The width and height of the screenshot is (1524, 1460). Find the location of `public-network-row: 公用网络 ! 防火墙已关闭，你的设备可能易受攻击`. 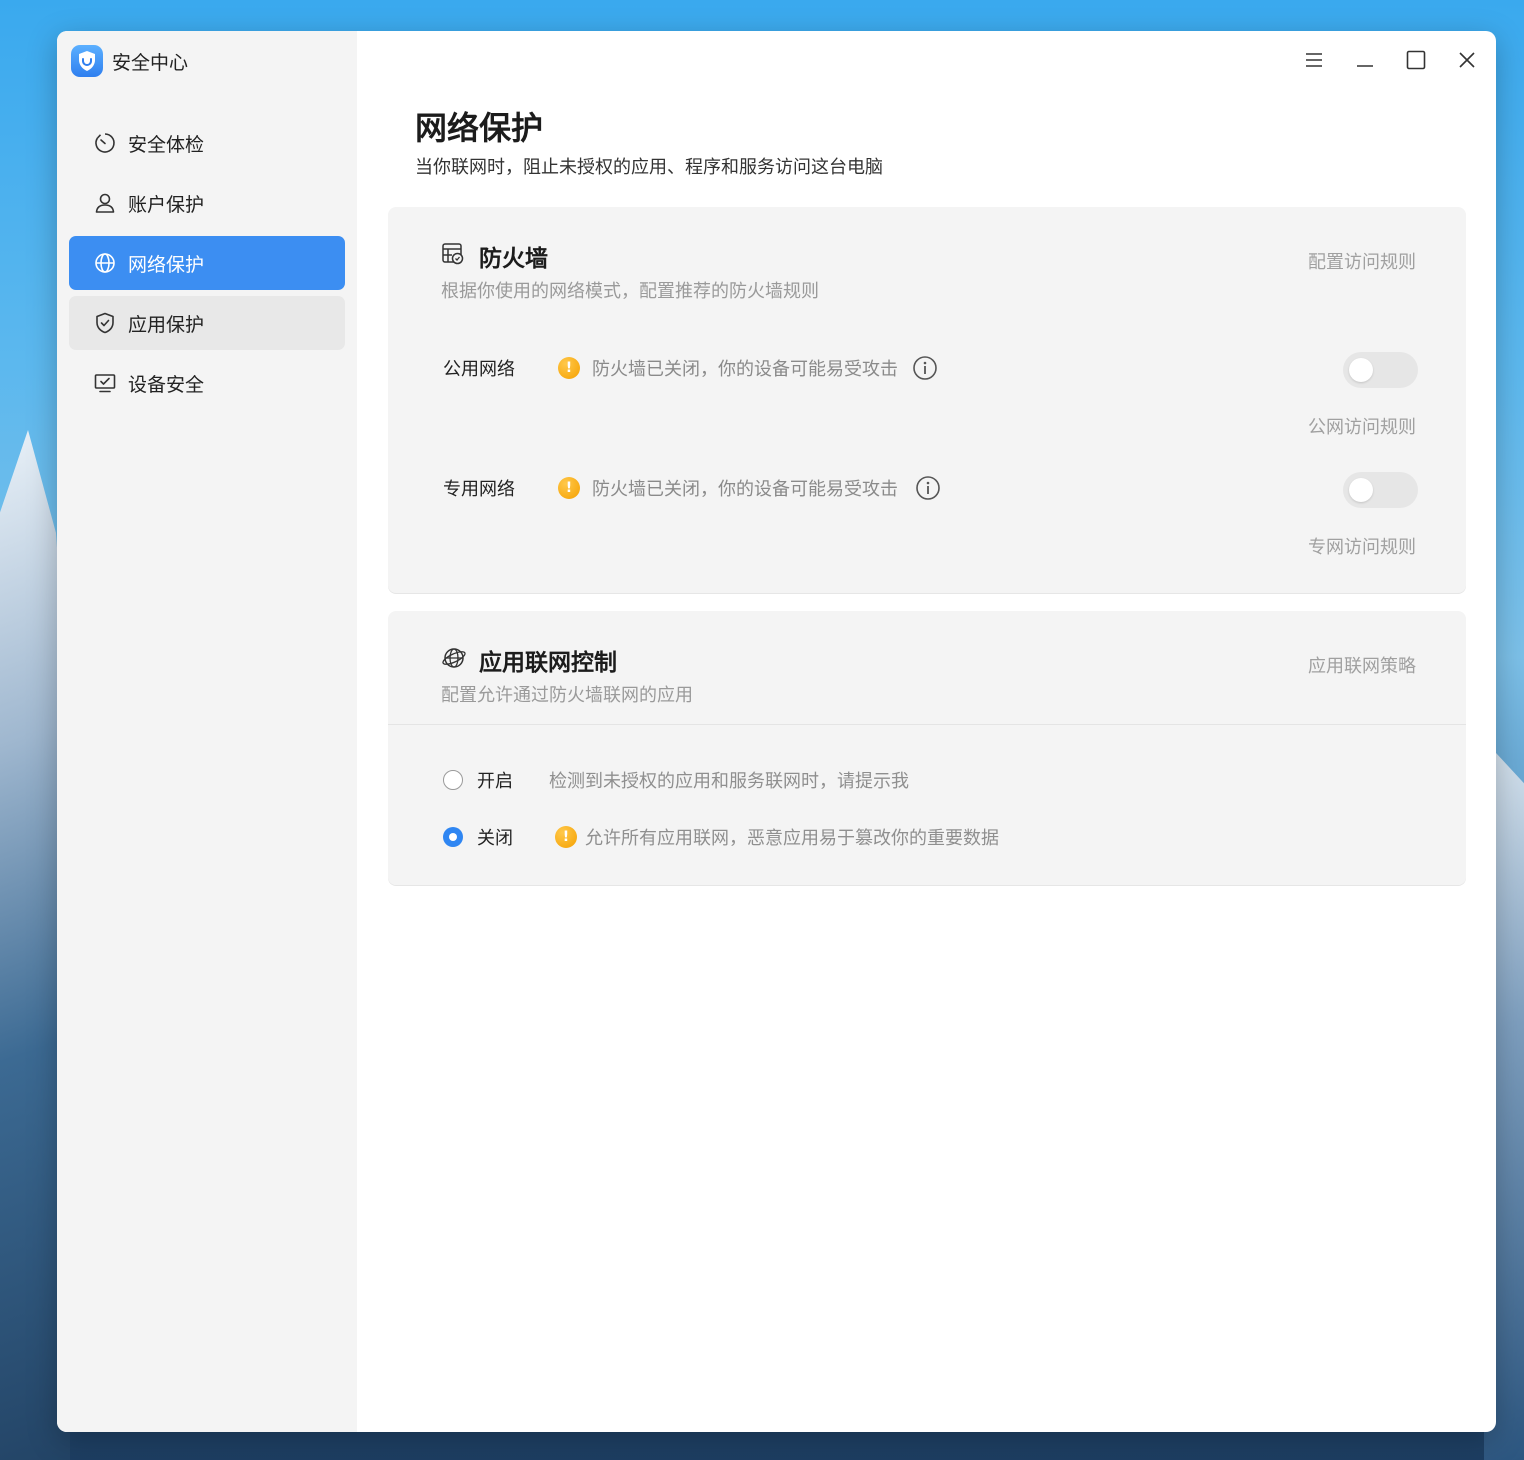

public-network-row: 公用网络 ! 防火墙已关闭，你的设备可能易受攻击 is located at coordinates (690, 368).